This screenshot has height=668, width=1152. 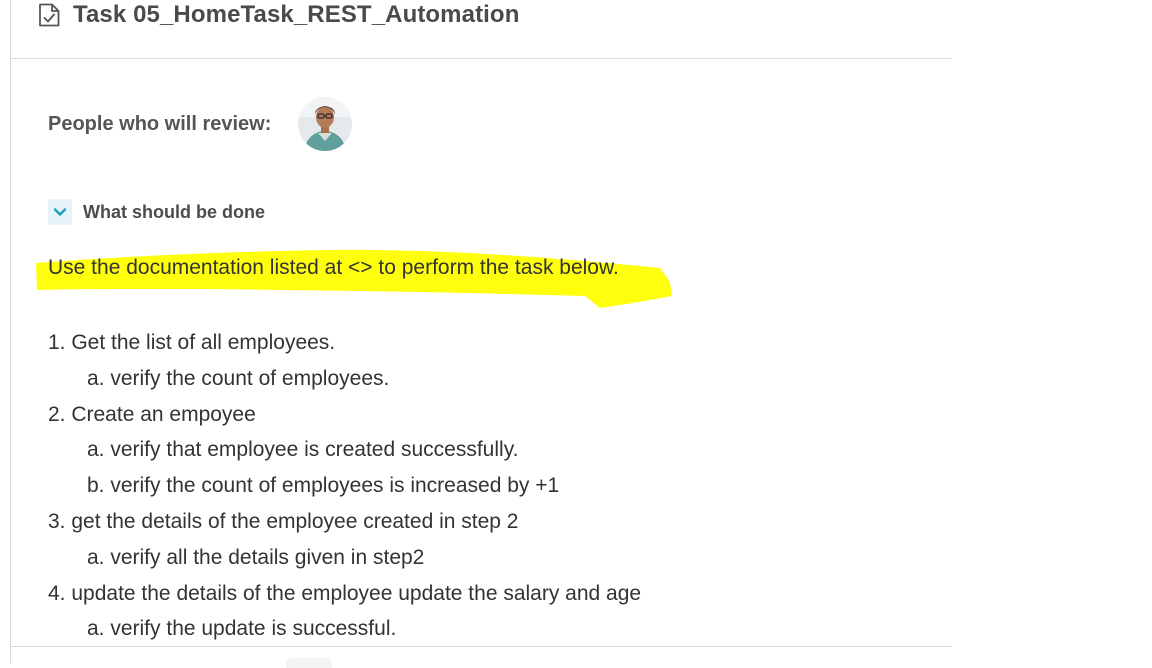 What do you see at coordinates (481, 58) in the screenshot?
I see `header-divider` at bounding box center [481, 58].